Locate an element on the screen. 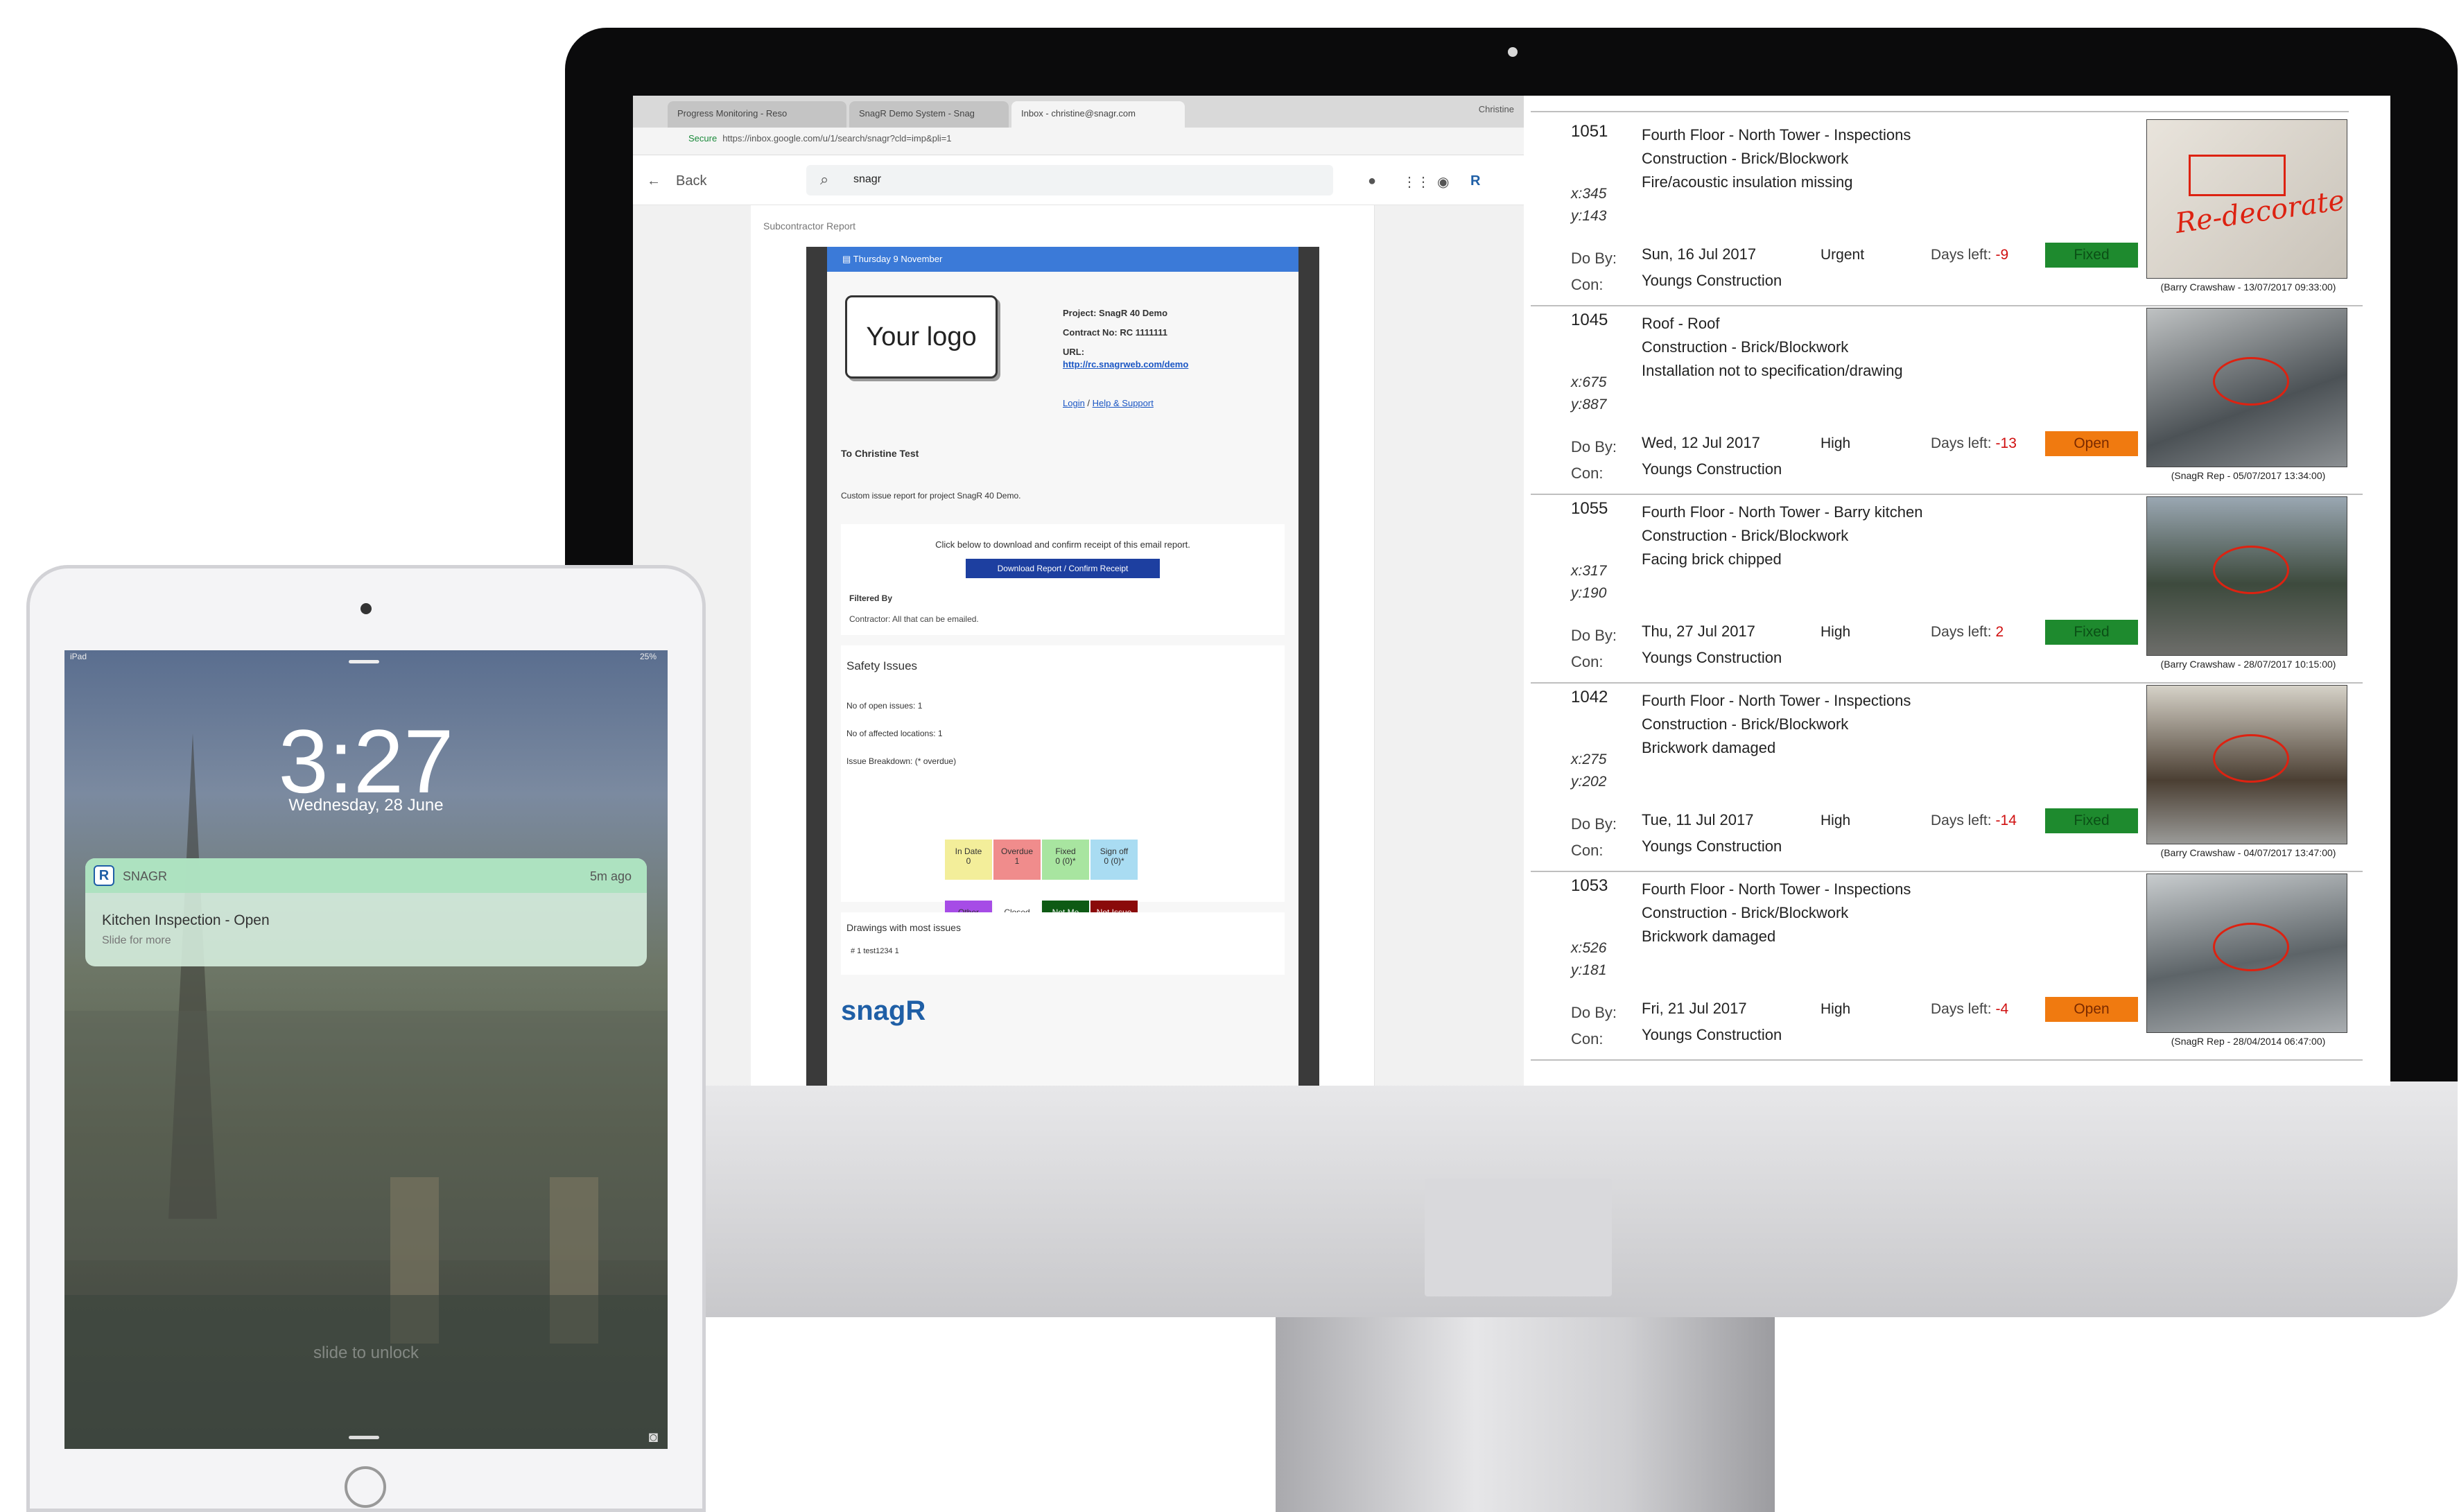 The width and height of the screenshot is (2459, 1512). do-by-date: Thu, 27 Jul 2017 is located at coordinates (1698, 631).